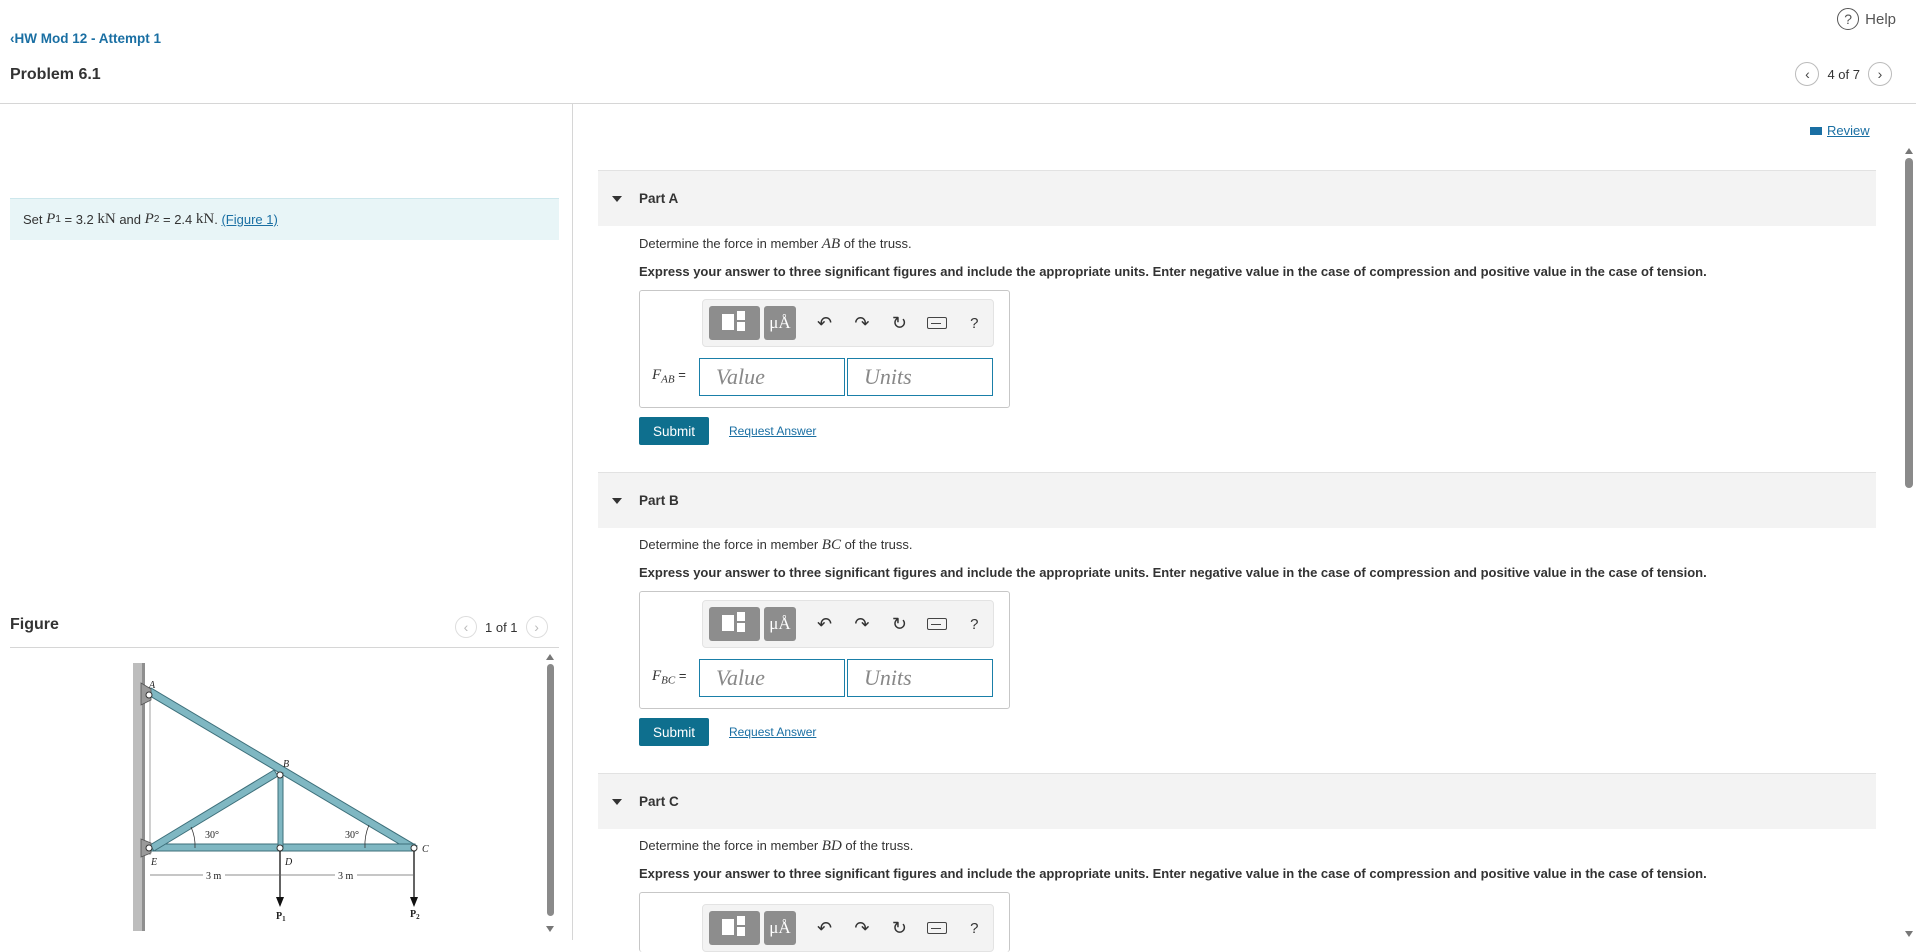 The image size is (1916, 952). I want to click on review-link: Review, so click(1840, 130).